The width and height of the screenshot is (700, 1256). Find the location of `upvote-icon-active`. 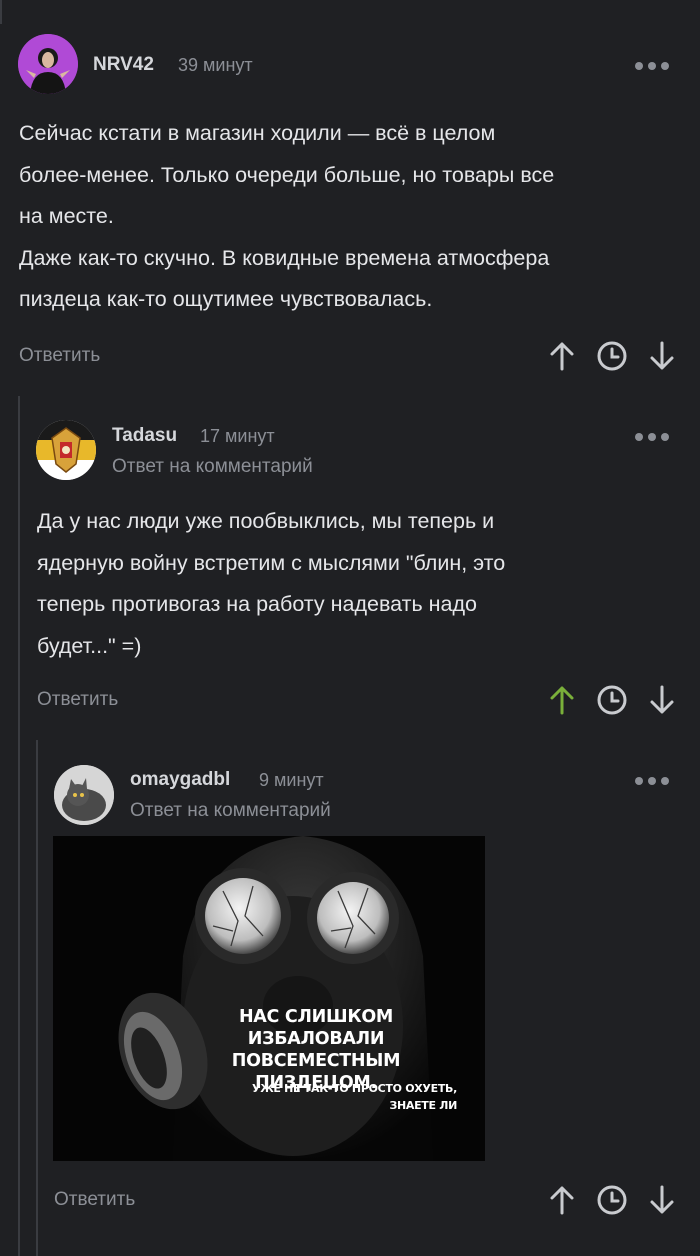

upvote-icon-active is located at coordinates (562, 700).